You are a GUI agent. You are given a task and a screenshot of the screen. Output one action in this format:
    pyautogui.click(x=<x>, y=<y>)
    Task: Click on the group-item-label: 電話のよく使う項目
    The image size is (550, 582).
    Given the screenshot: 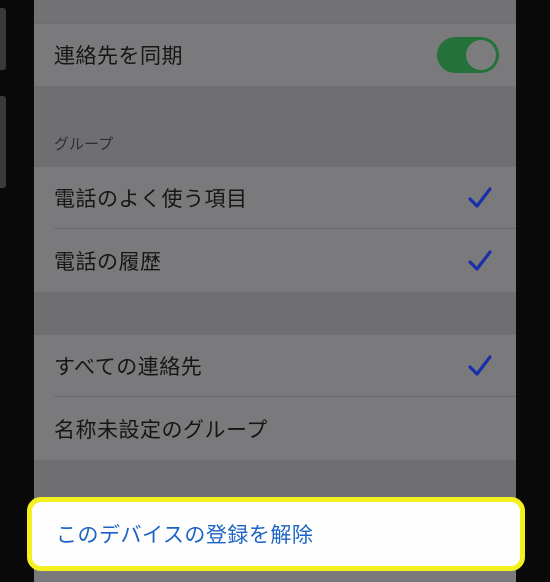 What is the action you would take?
    pyautogui.click(x=151, y=199)
    